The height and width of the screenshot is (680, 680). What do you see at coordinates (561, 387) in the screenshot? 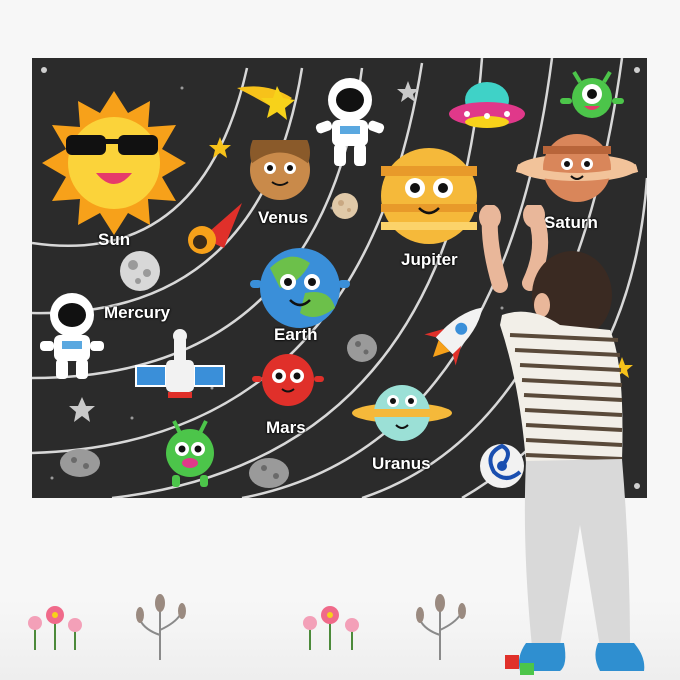
I see `striped-shirt` at bounding box center [561, 387].